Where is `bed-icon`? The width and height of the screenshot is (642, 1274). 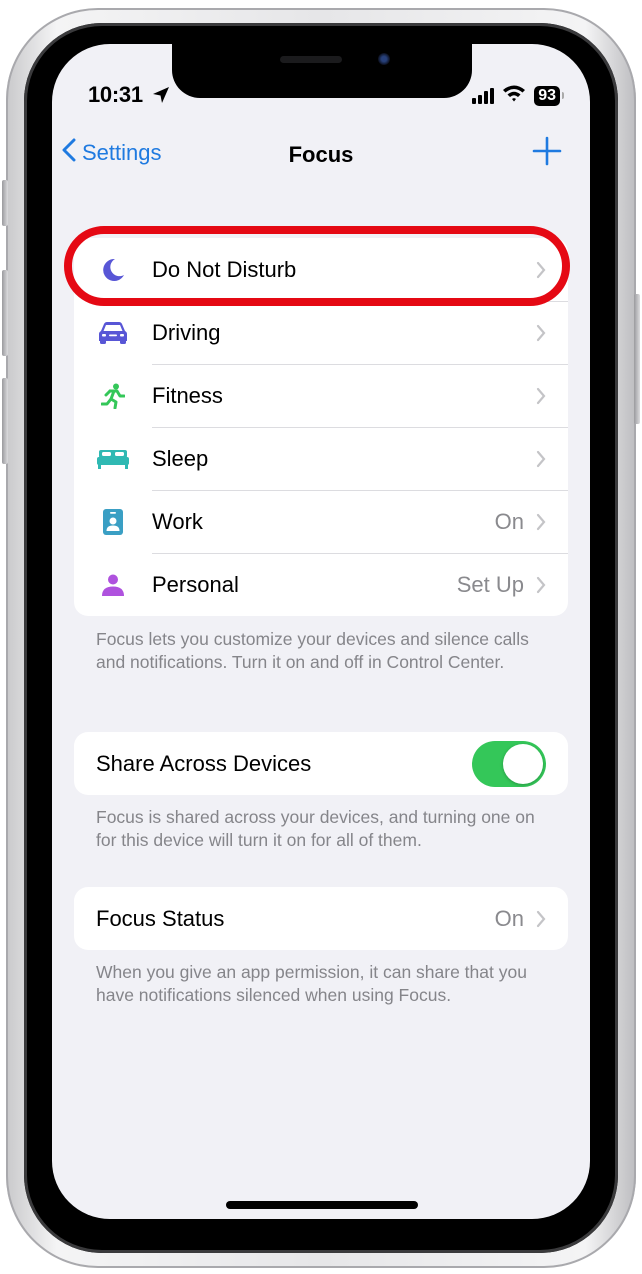
bed-icon is located at coordinates (113, 459).